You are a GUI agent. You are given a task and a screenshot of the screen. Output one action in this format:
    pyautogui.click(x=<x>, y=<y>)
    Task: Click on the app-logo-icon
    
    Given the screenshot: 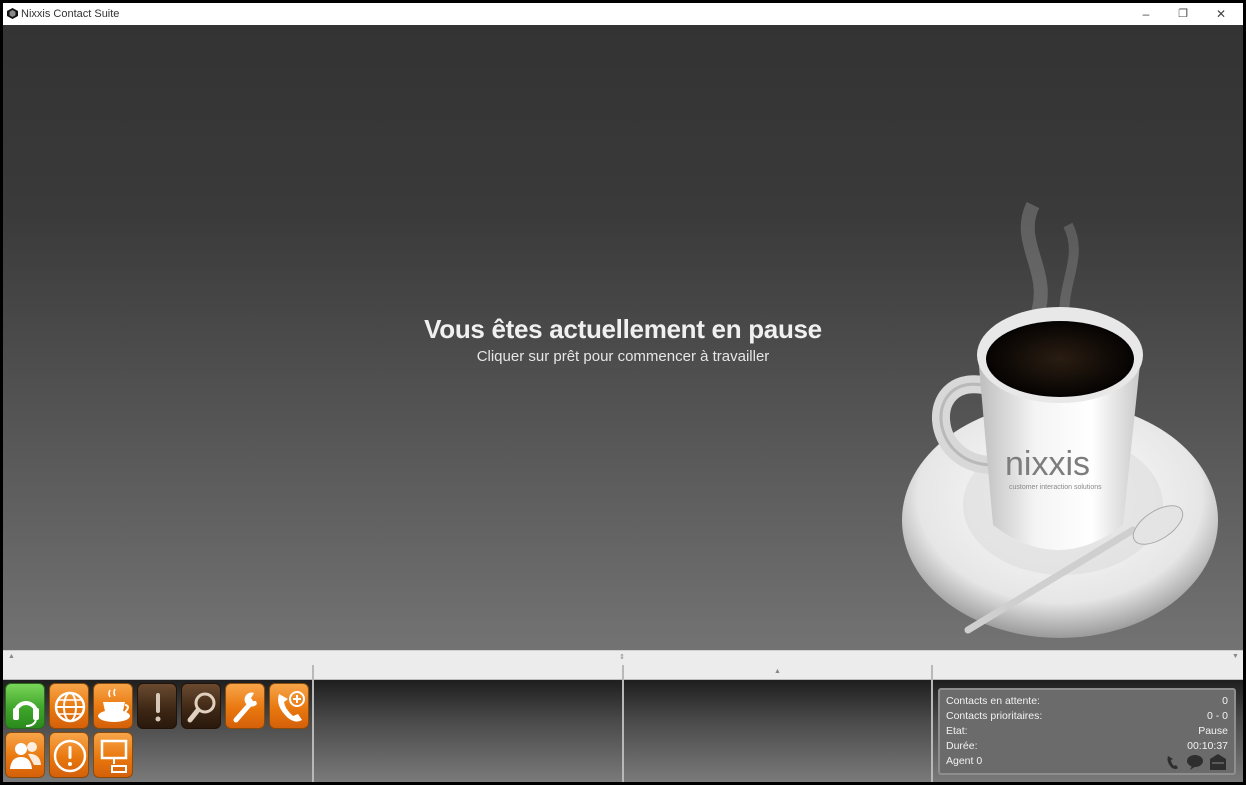 What is the action you would take?
    pyautogui.click(x=12, y=13)
    